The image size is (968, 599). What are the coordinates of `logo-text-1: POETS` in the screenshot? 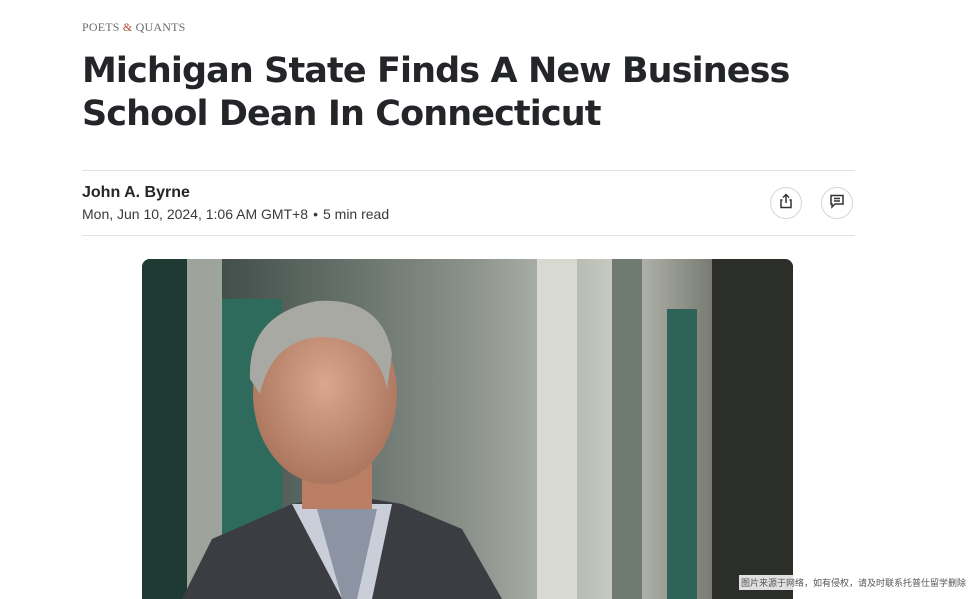 It's located at (102, 27).